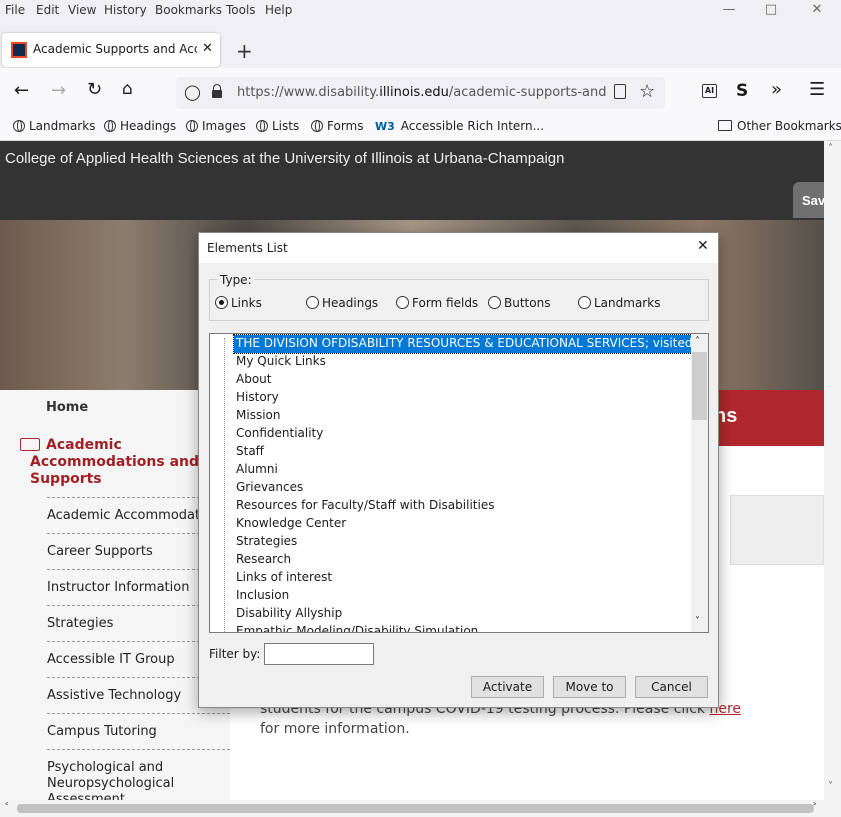  What do you see at coordinates (257, 398) in the screenshot?
I see `tree-item: History` at bounding box center [257, 398].